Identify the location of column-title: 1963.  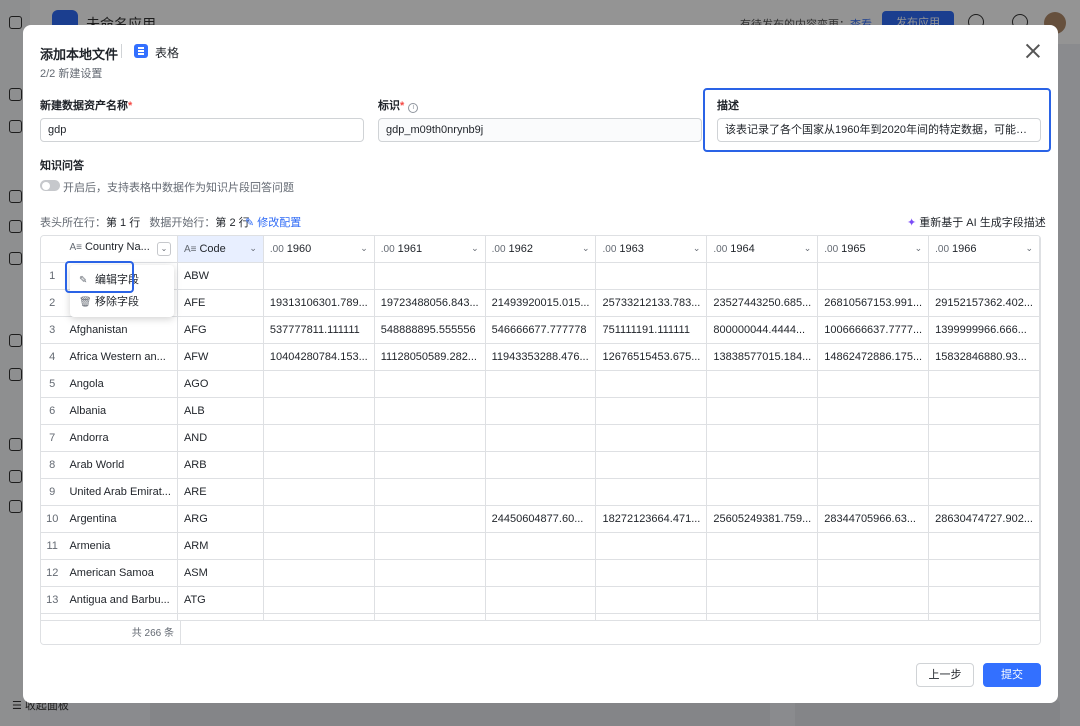
(631, 248).